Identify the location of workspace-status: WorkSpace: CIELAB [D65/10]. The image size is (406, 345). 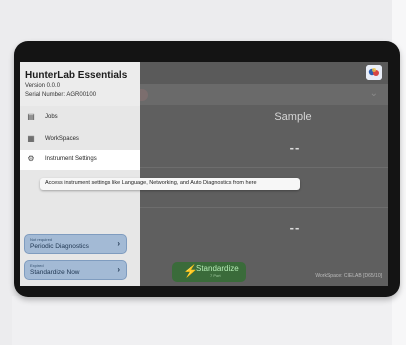
(348, 276).